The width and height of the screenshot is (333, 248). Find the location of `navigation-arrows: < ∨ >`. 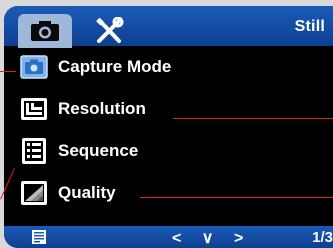

navigation-arrows: < ∨ > is located at coordinates (211, 238).